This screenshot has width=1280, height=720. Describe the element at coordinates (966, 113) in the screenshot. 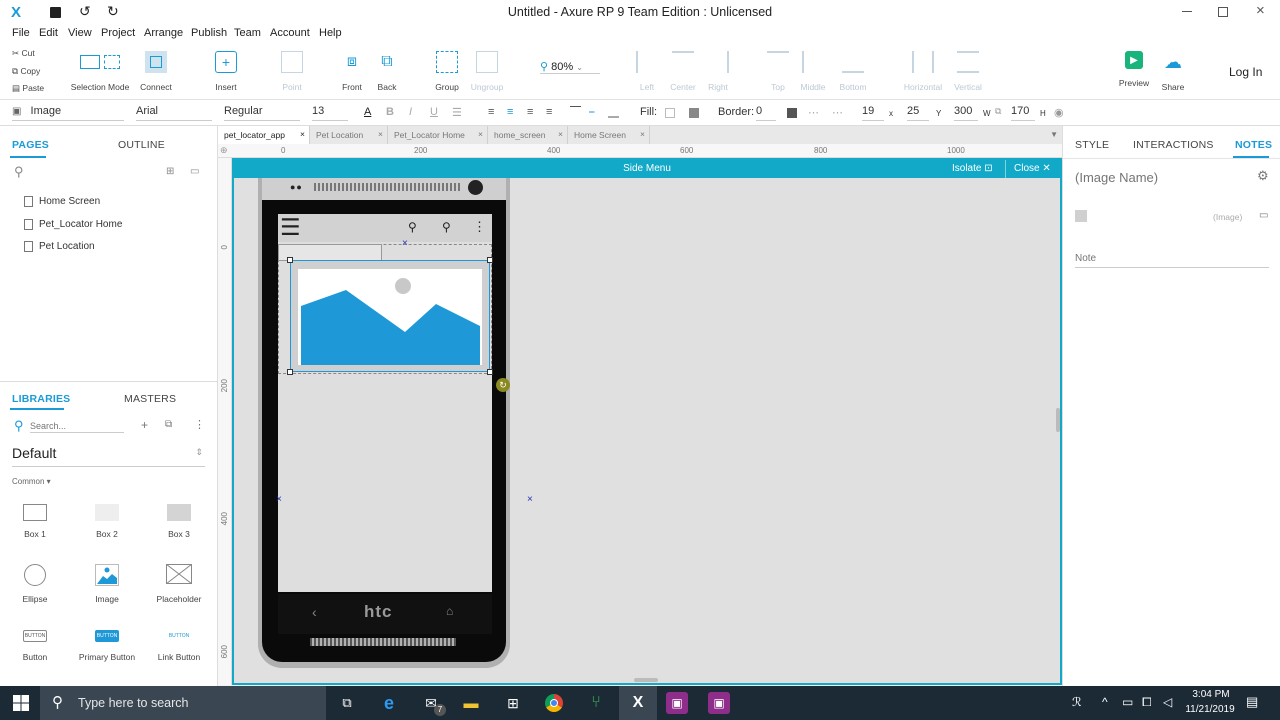

I see `width-input: 300` at that location.